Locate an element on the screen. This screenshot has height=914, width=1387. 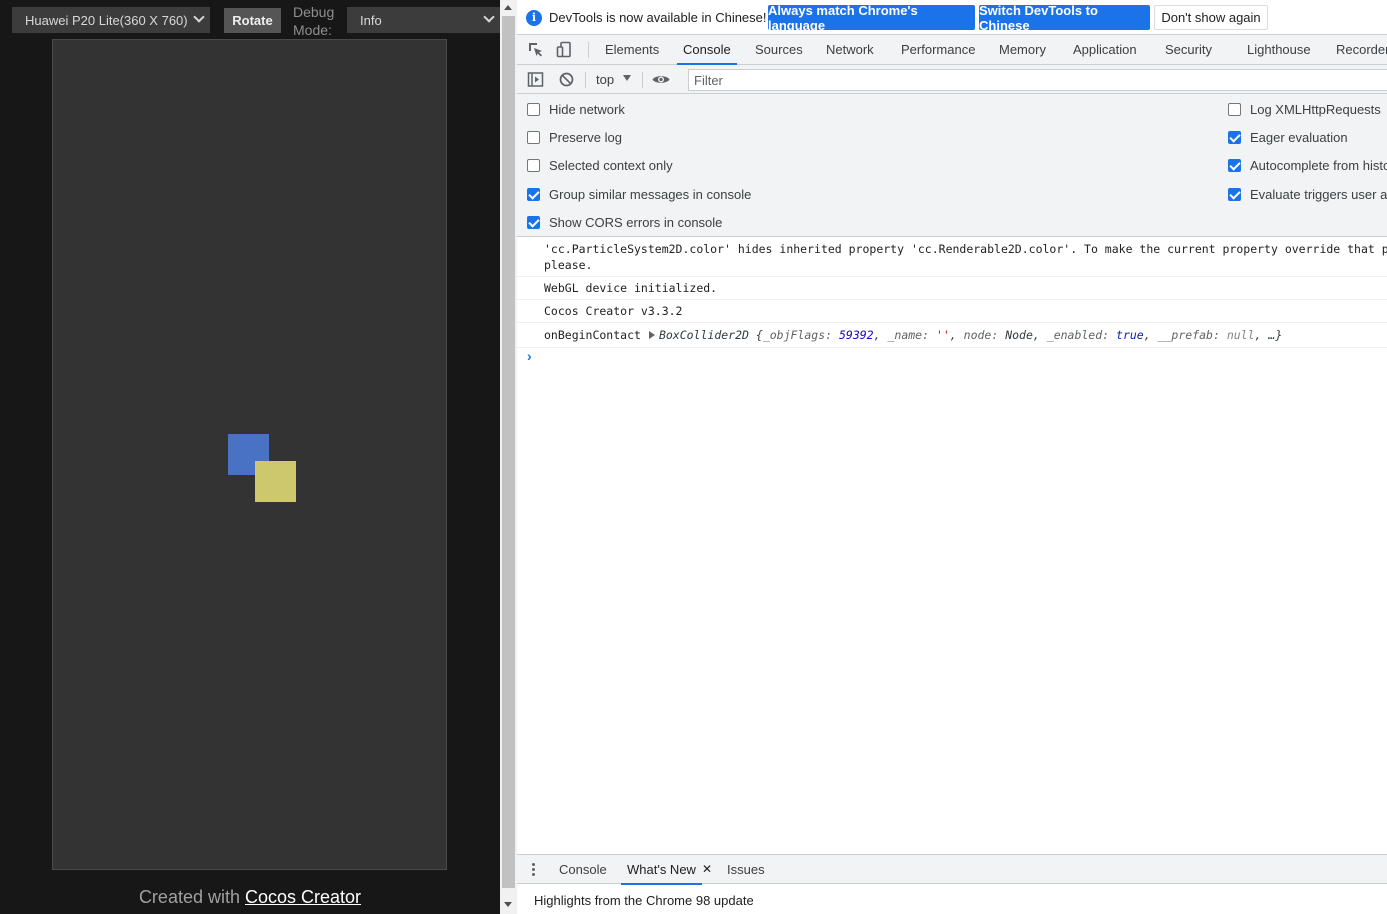
tab-network: Network is located at coordinates (850, 49).